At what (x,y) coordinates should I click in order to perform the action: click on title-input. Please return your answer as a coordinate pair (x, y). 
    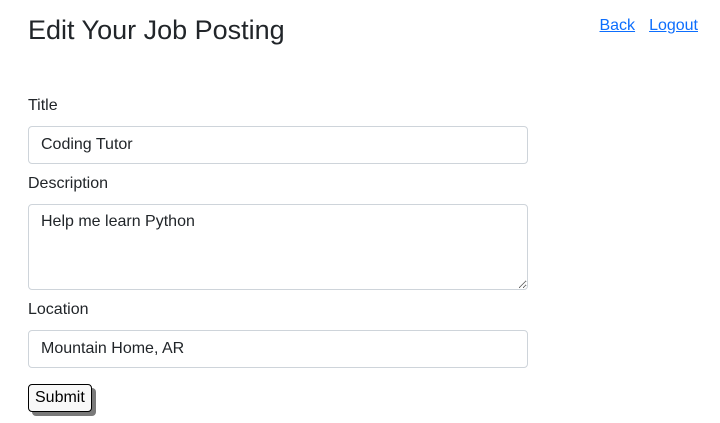
    Looking at the image, I should click on (278, 145).